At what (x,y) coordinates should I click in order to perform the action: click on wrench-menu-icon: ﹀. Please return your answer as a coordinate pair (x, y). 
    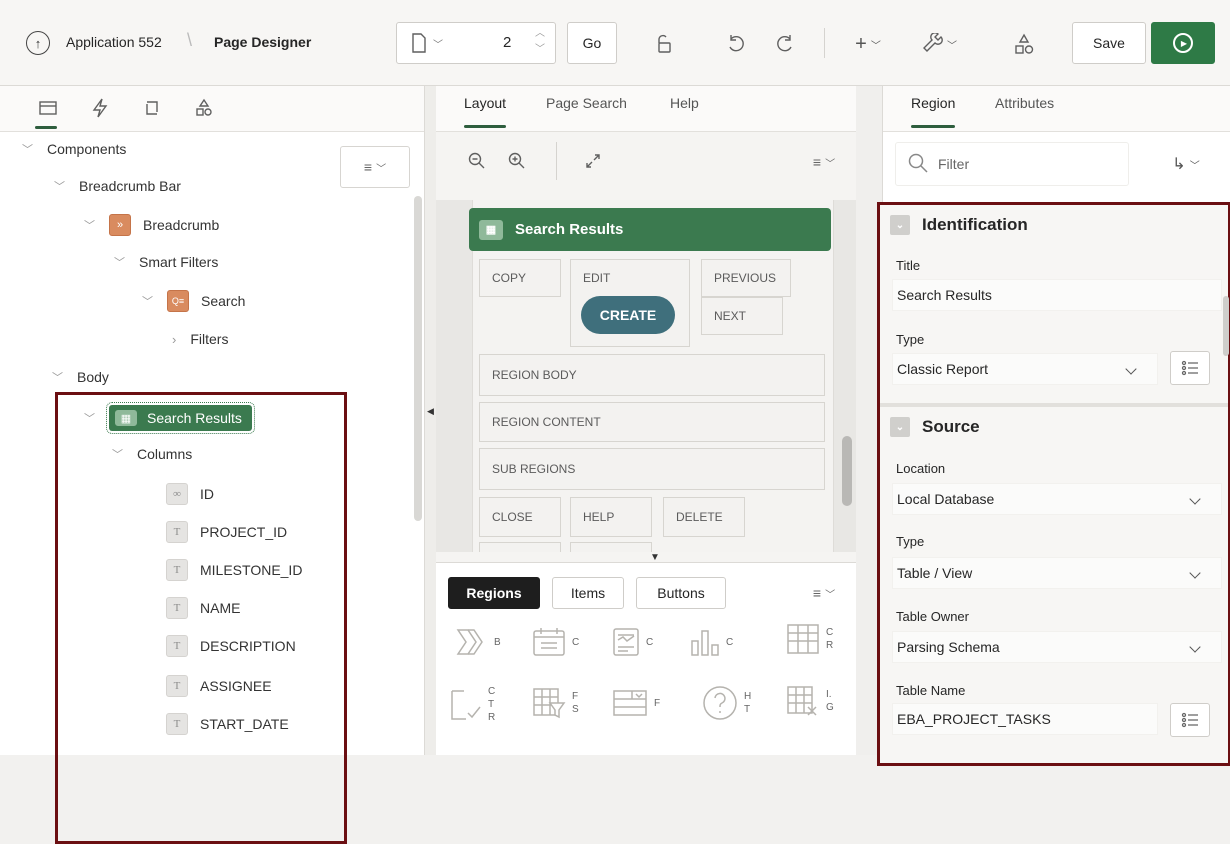
    Looking at the image, I should click on (940, 44).